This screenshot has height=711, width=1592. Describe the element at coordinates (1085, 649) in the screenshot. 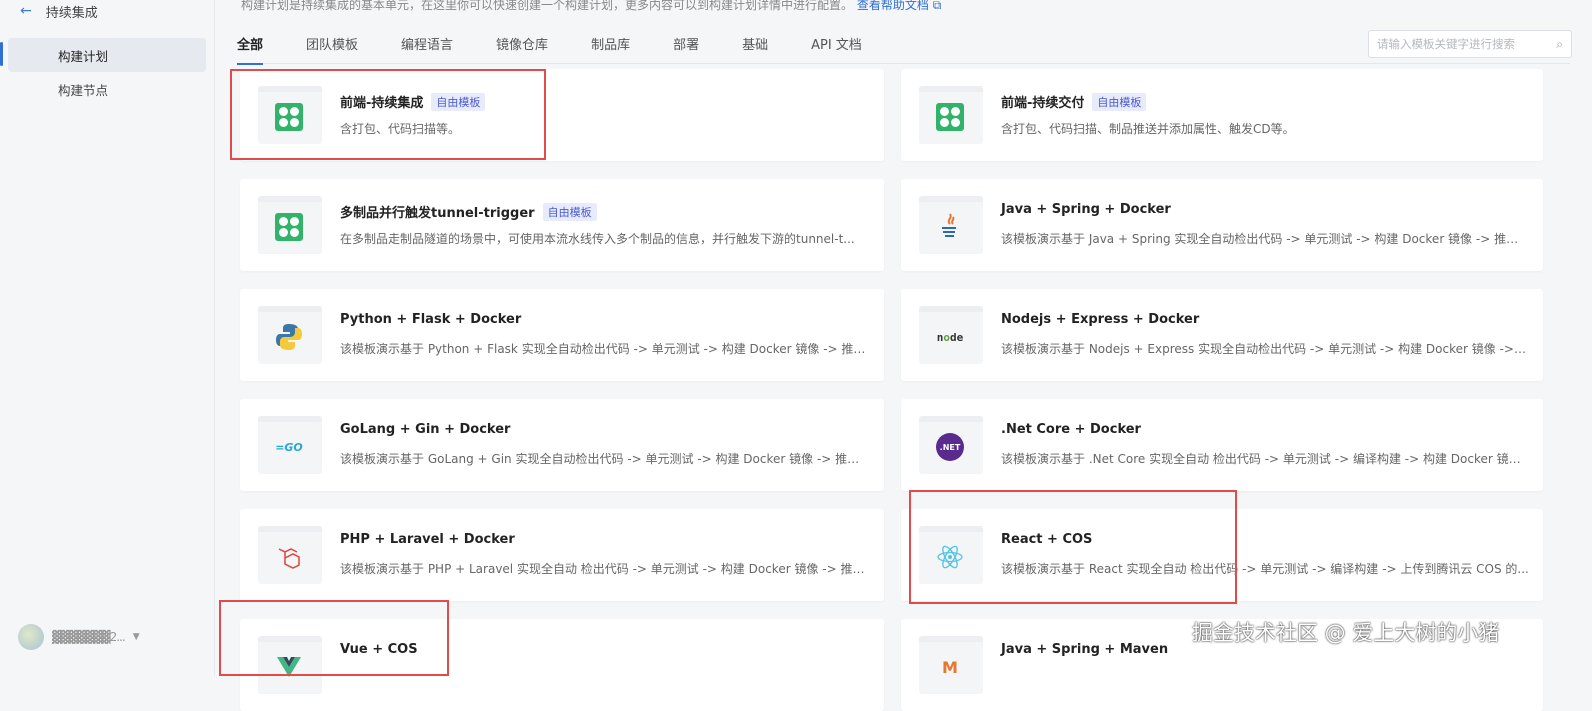

I see `template-title: Java + Spring + Maven` at that location.